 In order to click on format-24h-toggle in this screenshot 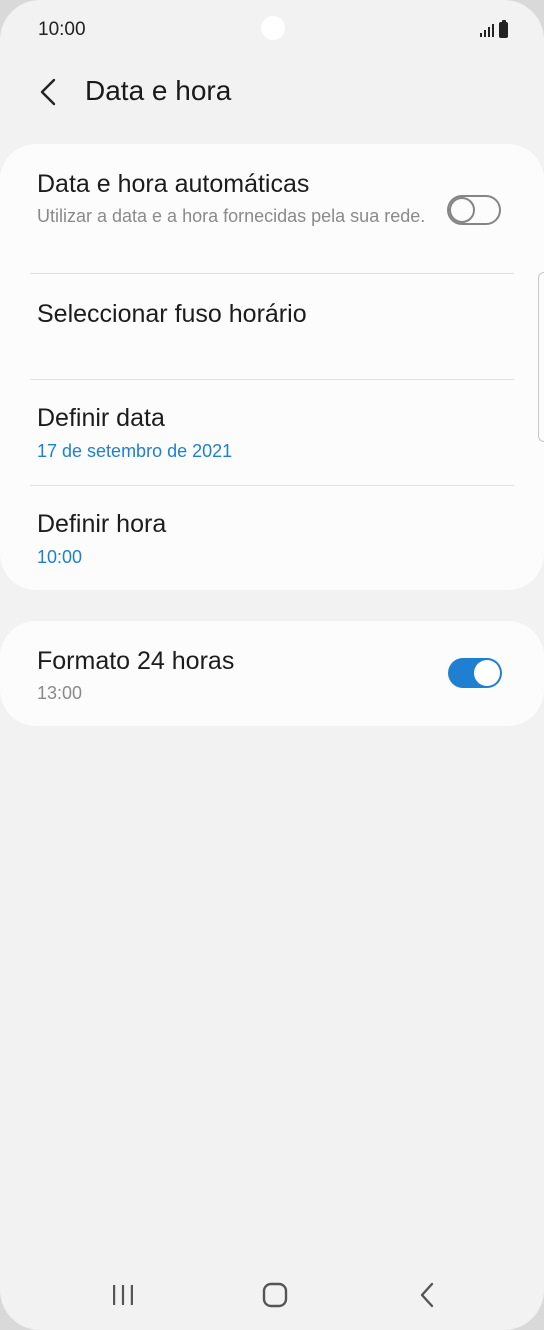, I will do `click(475, 673)`.